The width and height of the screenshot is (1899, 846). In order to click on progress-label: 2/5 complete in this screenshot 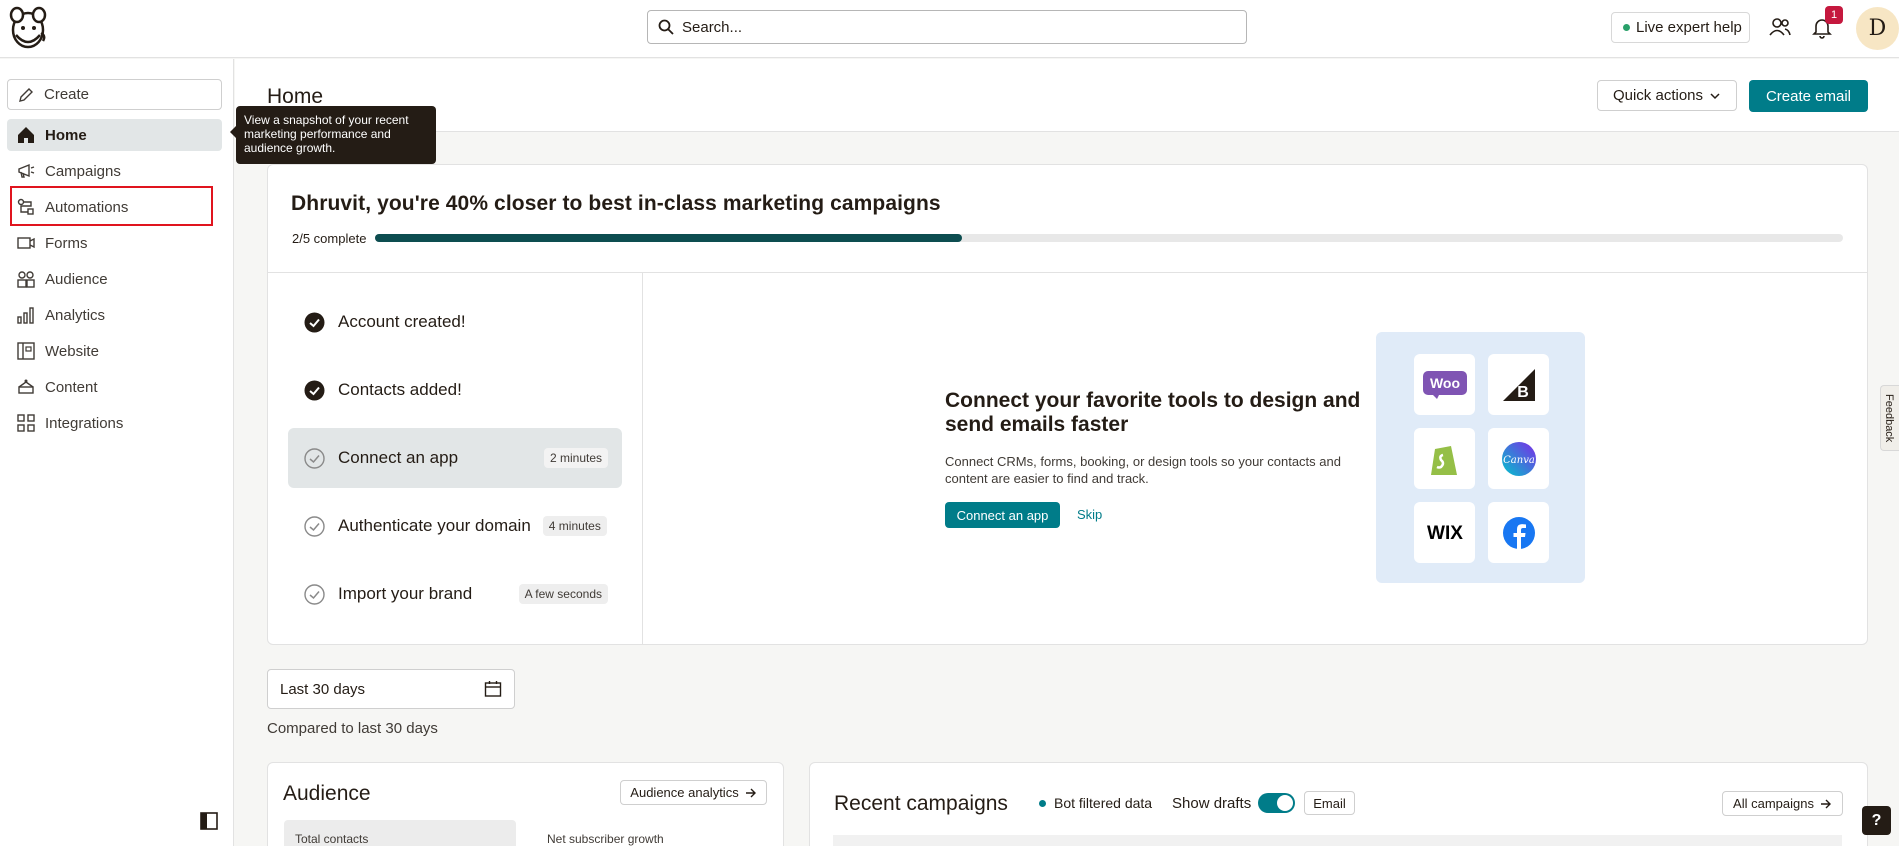, I will do `click(329, 238)`.